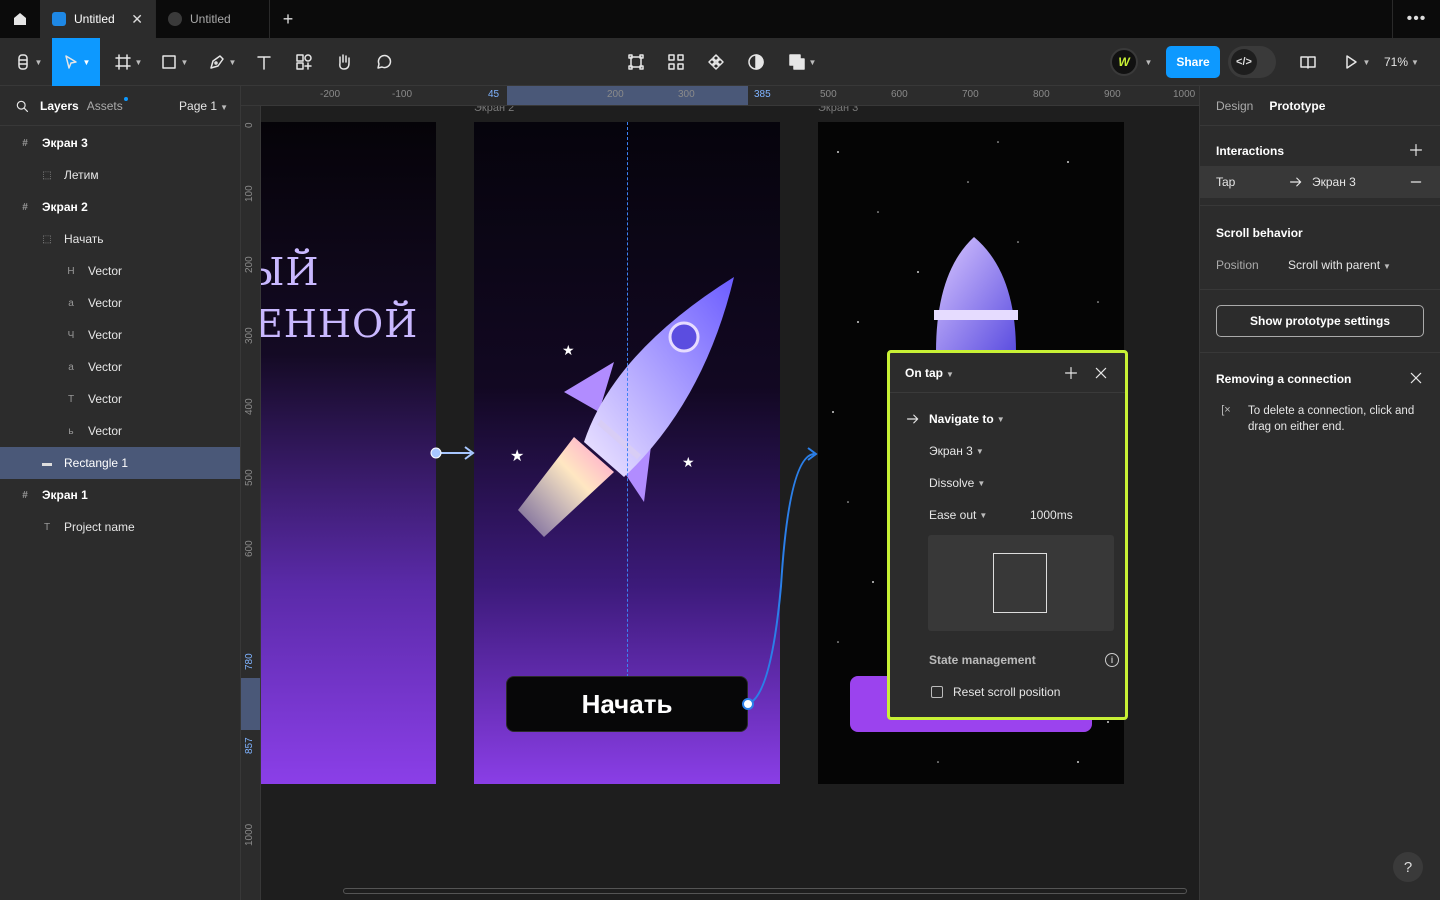  What do you see at coordinates (120, 527) in the screenshot?
I see `layer-text-project-name: T Project name` at bounding box center [120, 527].